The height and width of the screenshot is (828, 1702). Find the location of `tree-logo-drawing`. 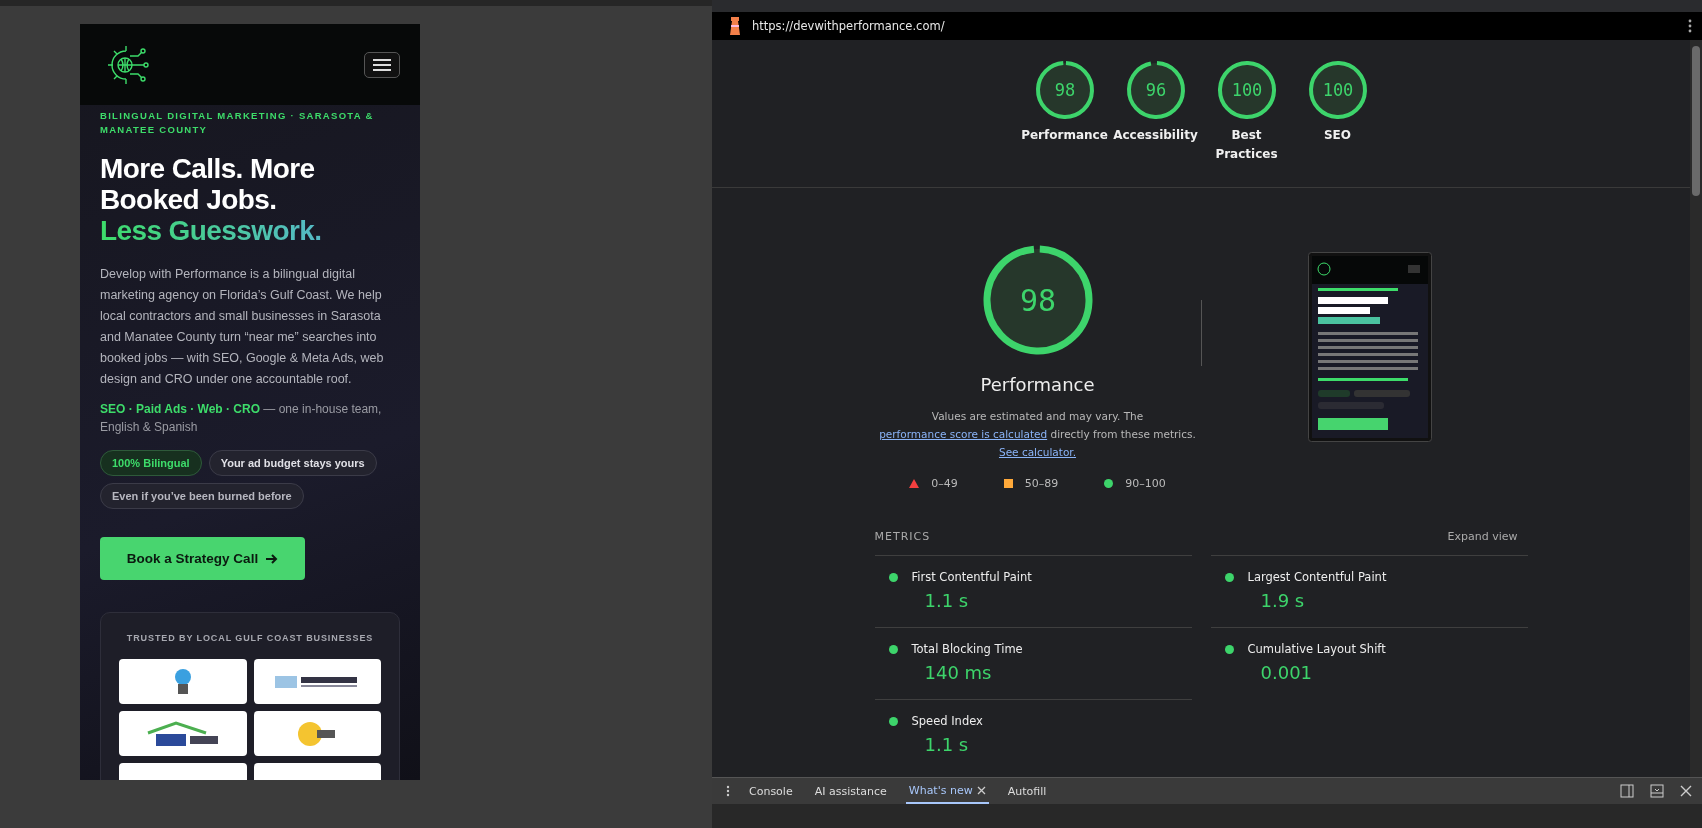

tree-logo-drawing is located at coordinates (182, 681).